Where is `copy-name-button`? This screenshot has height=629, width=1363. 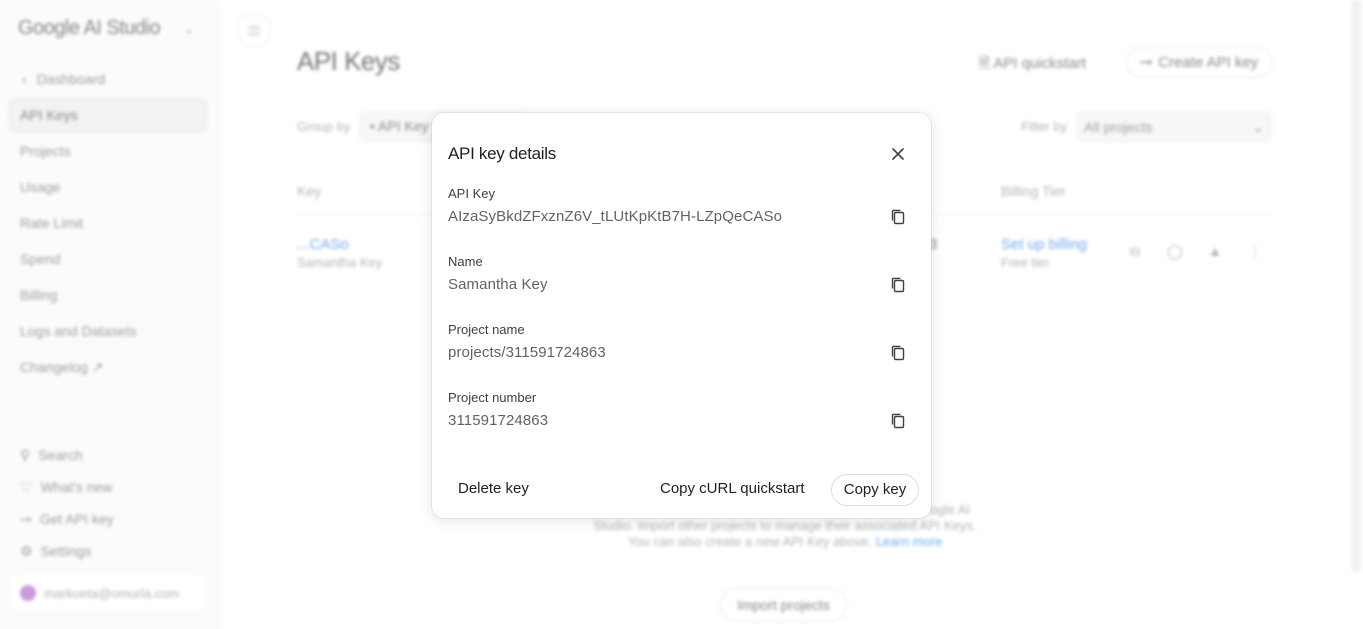
copy-name-button is located at coordinates (898, 285).